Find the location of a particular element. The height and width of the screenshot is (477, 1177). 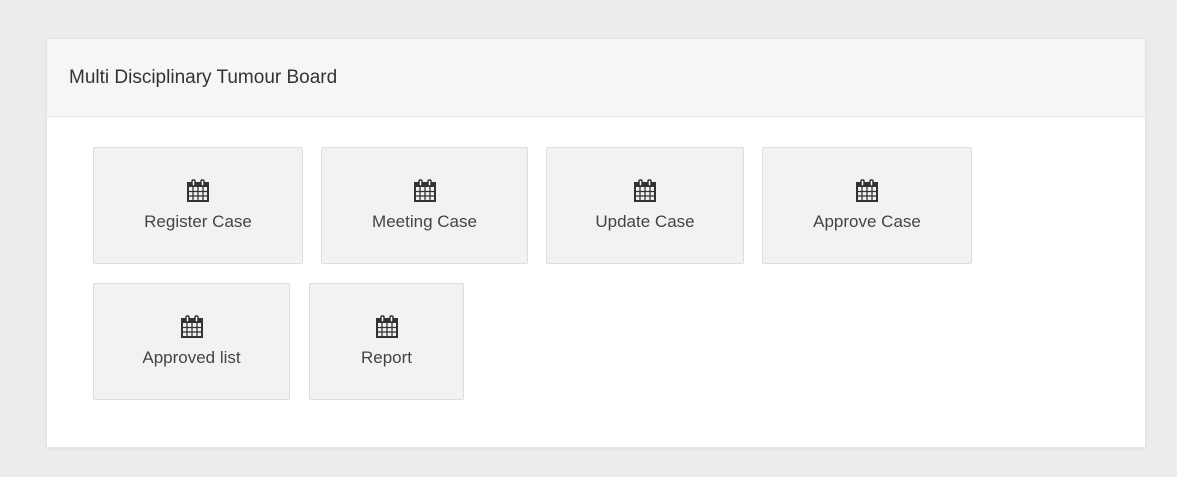

register-case-label: Register Case is located at coordinates (198, 221).